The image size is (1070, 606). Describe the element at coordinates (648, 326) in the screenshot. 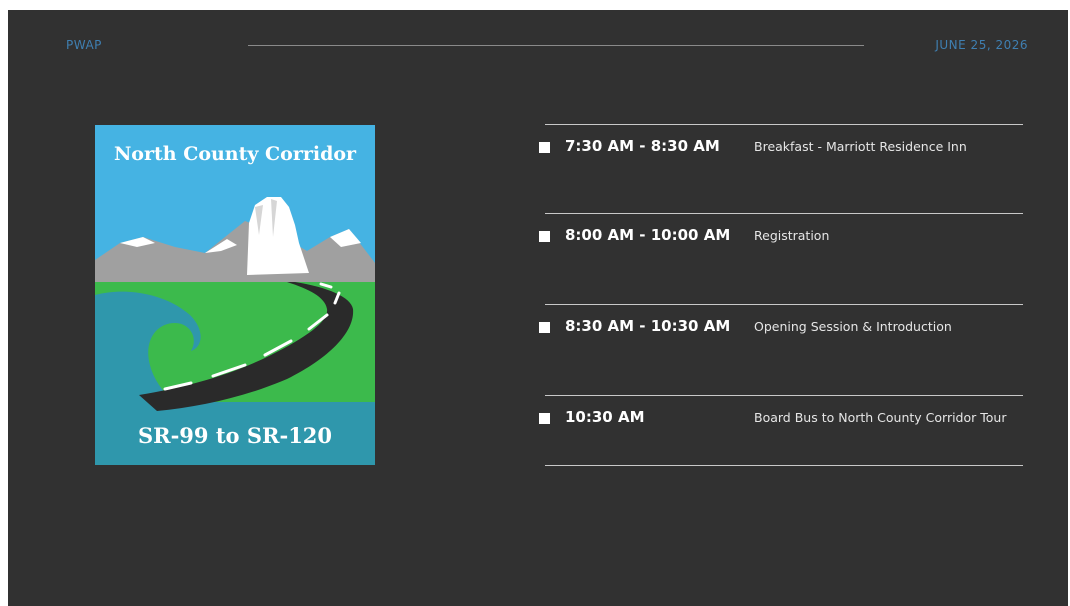

I see `agenda-time: 8:30 AM - 10:30 AM` at that location.